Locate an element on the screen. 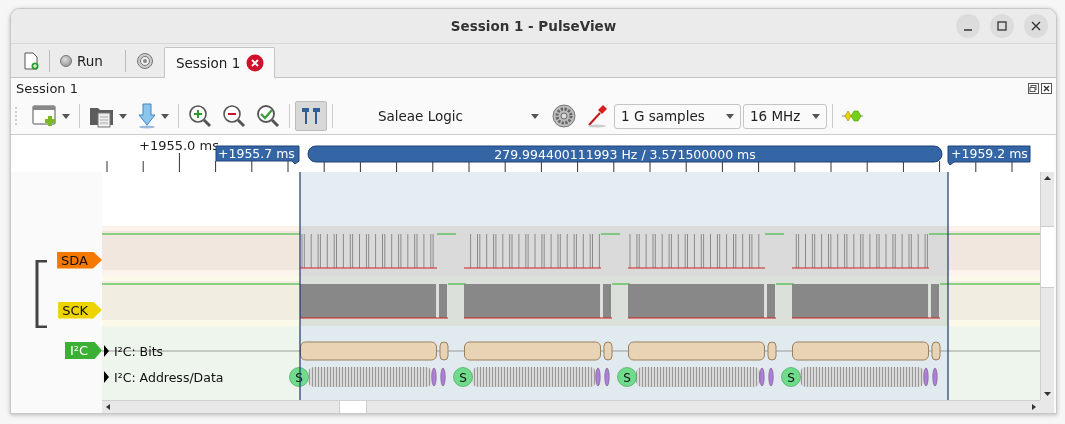 The height and width of the screenshot is (424, 1065). down-arrow-icon is located at coordinates (147, 116).